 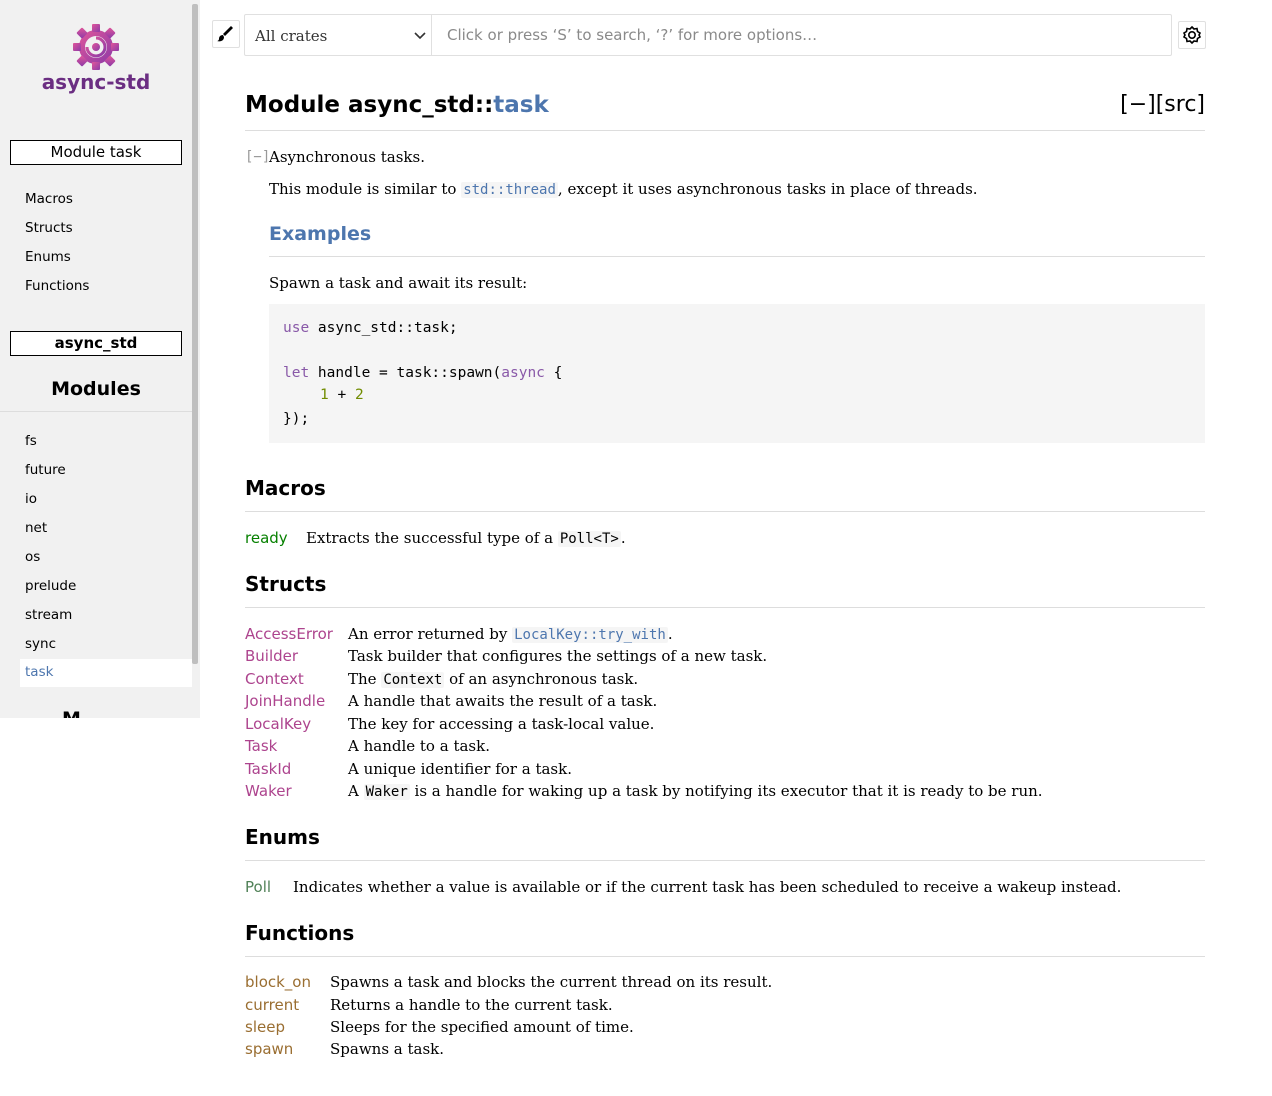 I want to click on item-description: Sleeps for the specified amount of time., so click(x=482, y=1027).